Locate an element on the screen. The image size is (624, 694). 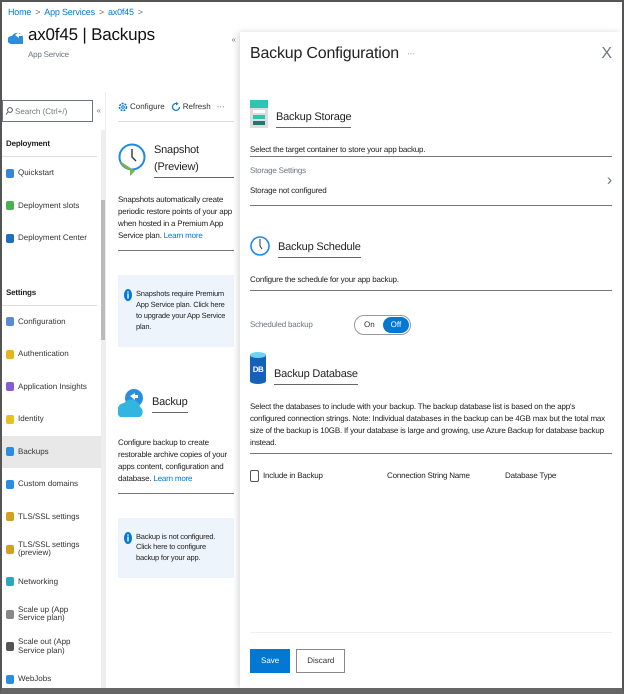
sidebar-item: Deployment slots is located at coordinates (51, 206).